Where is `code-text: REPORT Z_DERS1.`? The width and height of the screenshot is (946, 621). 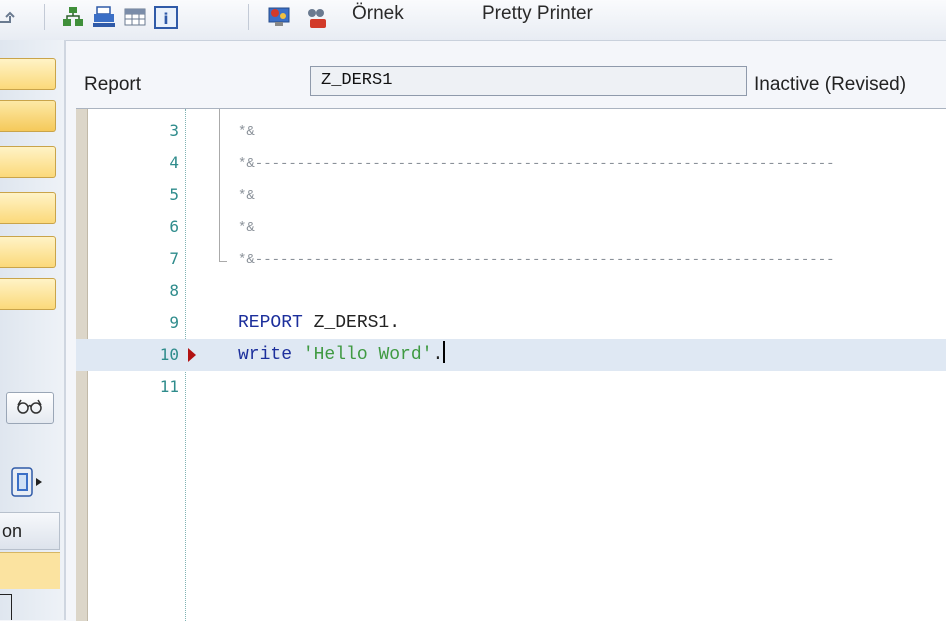 code-text: REPORT Z_DERS1. is located at coordinates (319, 323).